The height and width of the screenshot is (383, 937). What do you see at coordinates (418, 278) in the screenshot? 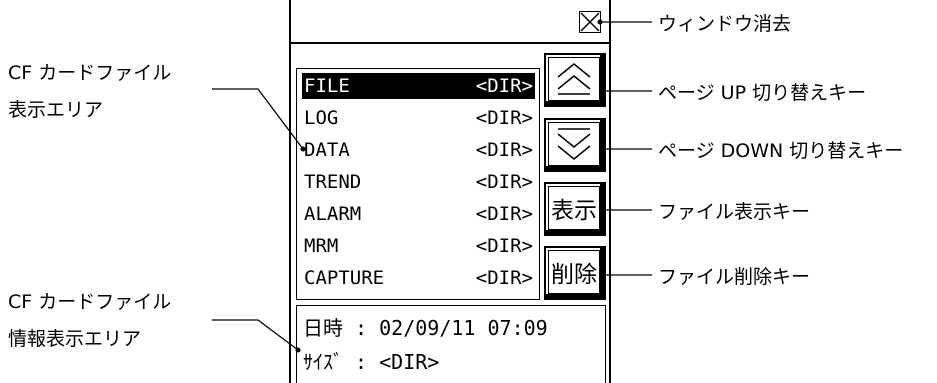
I see `file-row-capture: CAPTURE <DIR>` at bounding box center [418, 278].